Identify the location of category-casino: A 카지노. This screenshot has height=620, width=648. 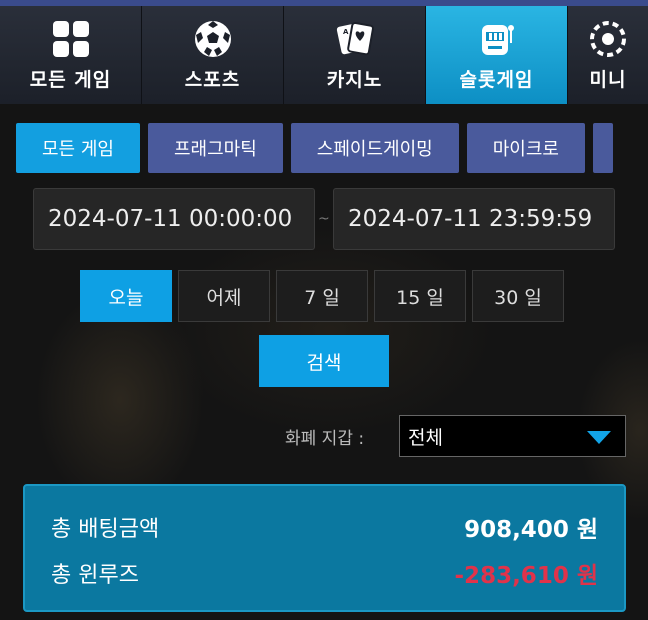
(355, 55).